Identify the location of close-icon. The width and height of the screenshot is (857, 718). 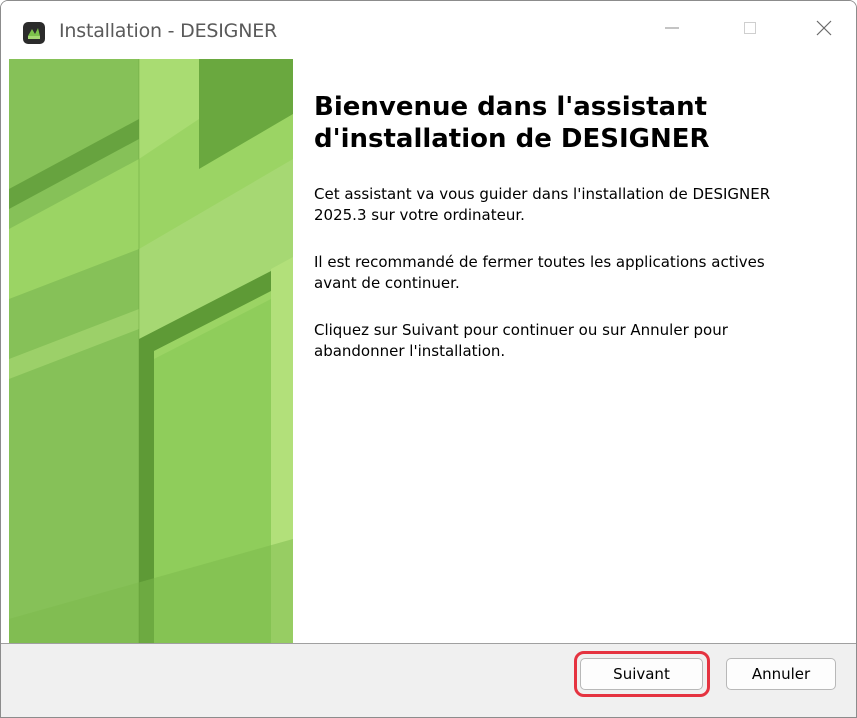
(824, 30).